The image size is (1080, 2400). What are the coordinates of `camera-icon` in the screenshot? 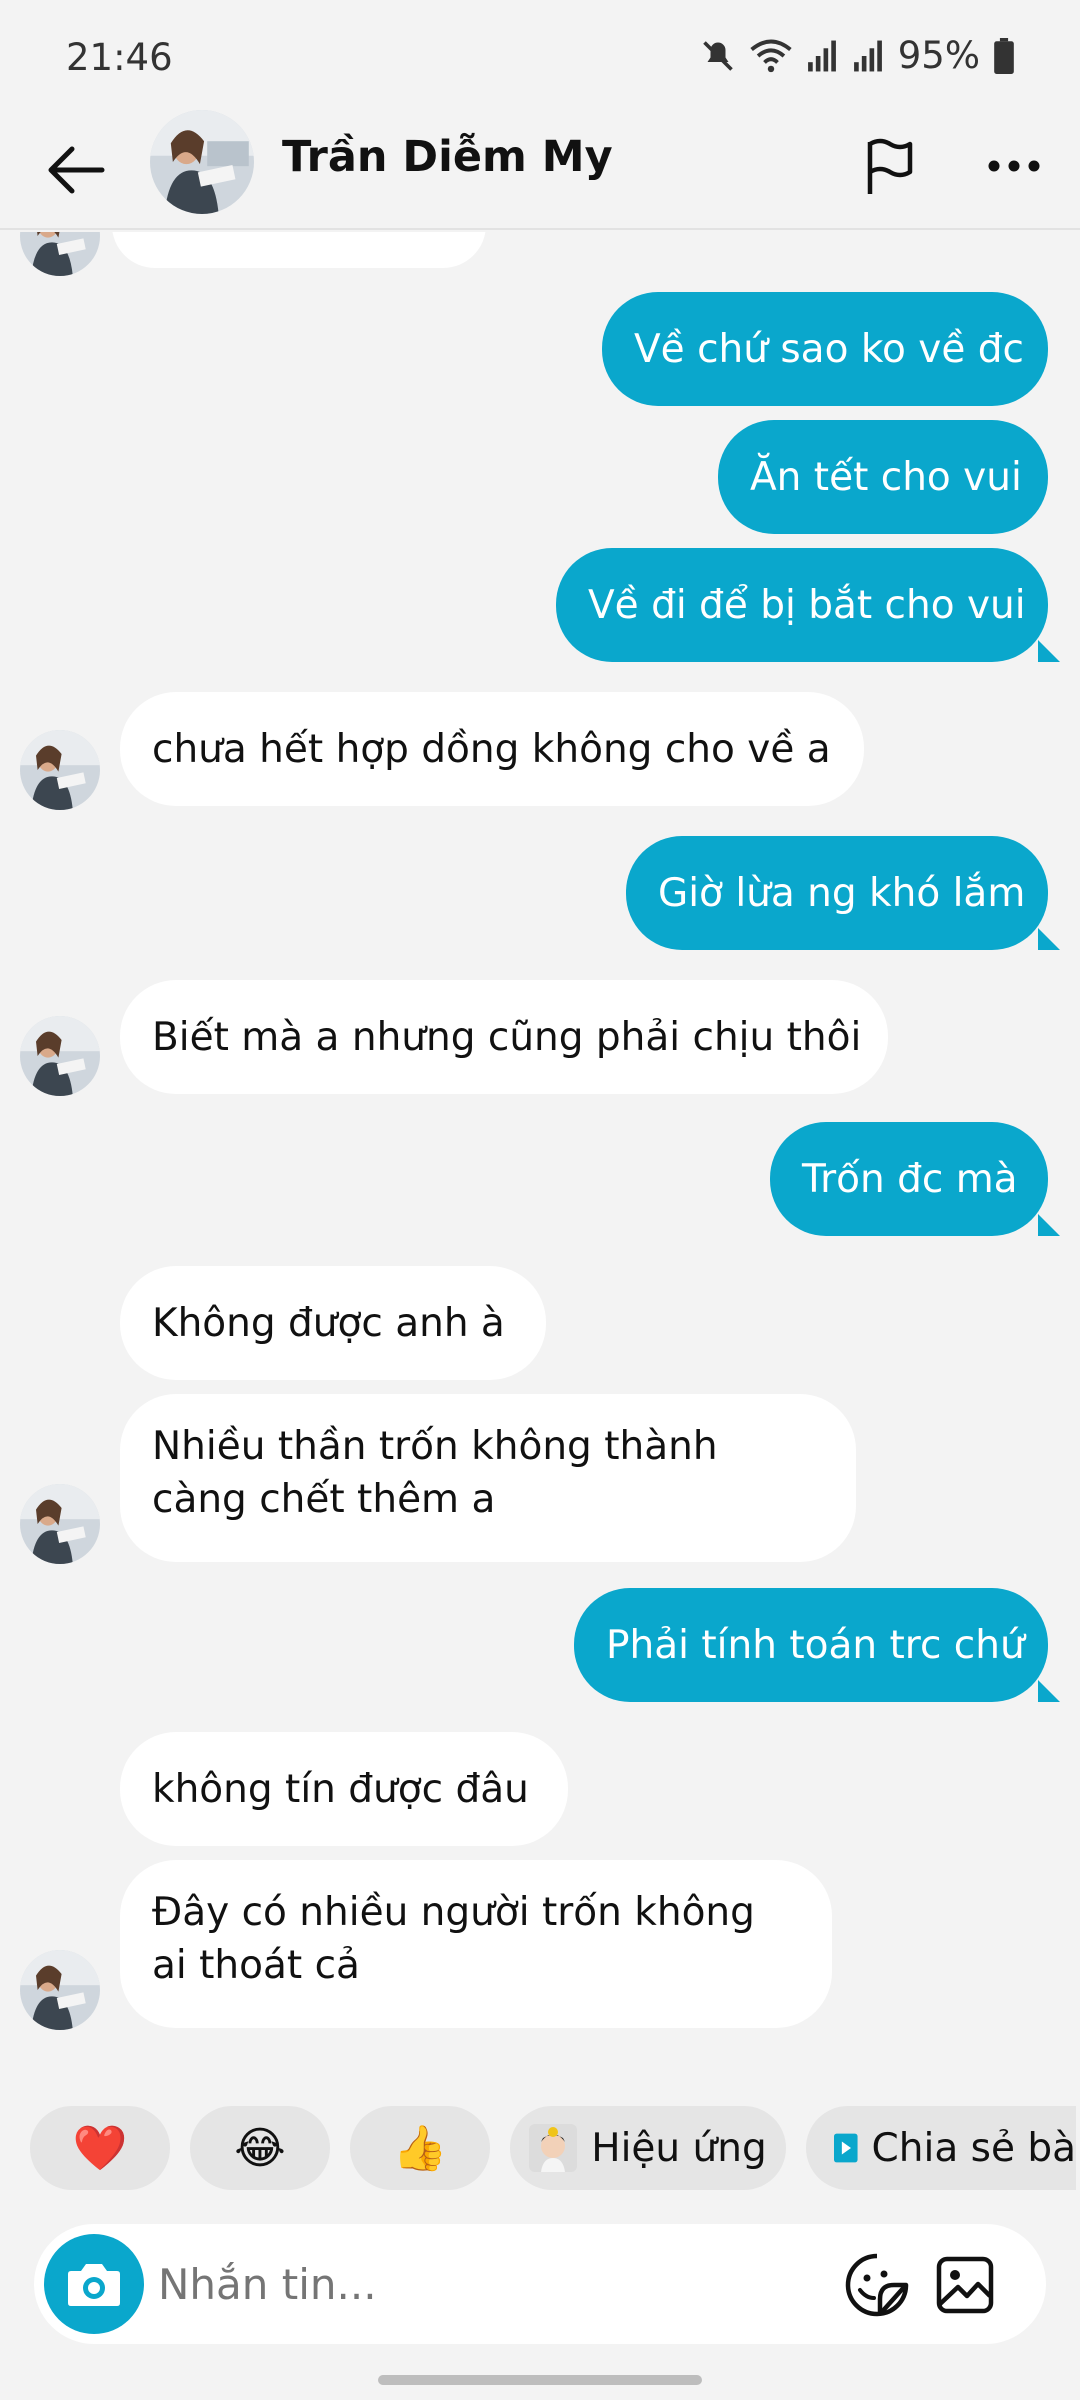 It's located at (94, 2285).